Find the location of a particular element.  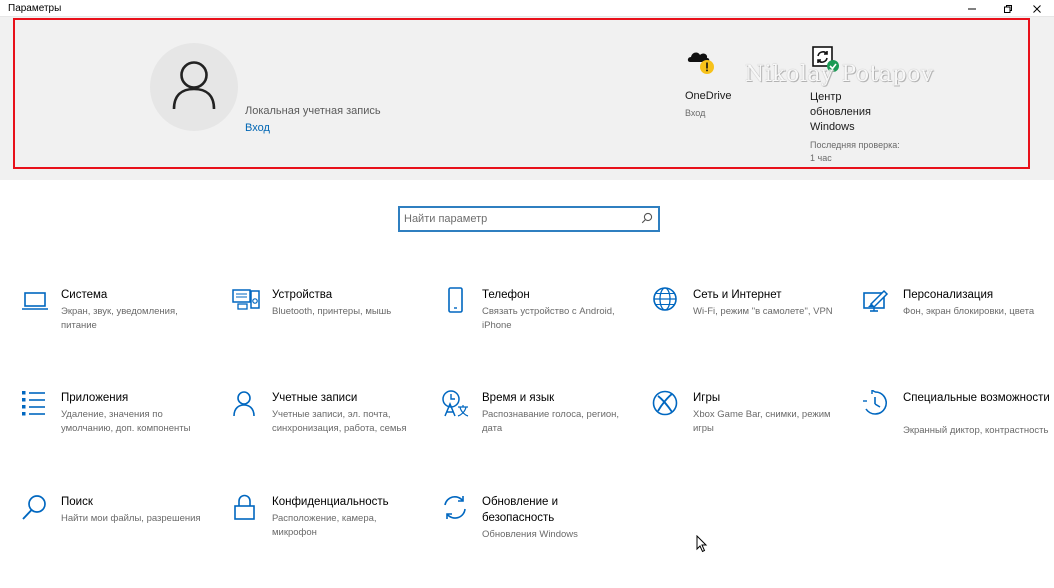

category-desc: Распознавание голоса, регион, дата is located at coordinates (551, 421).